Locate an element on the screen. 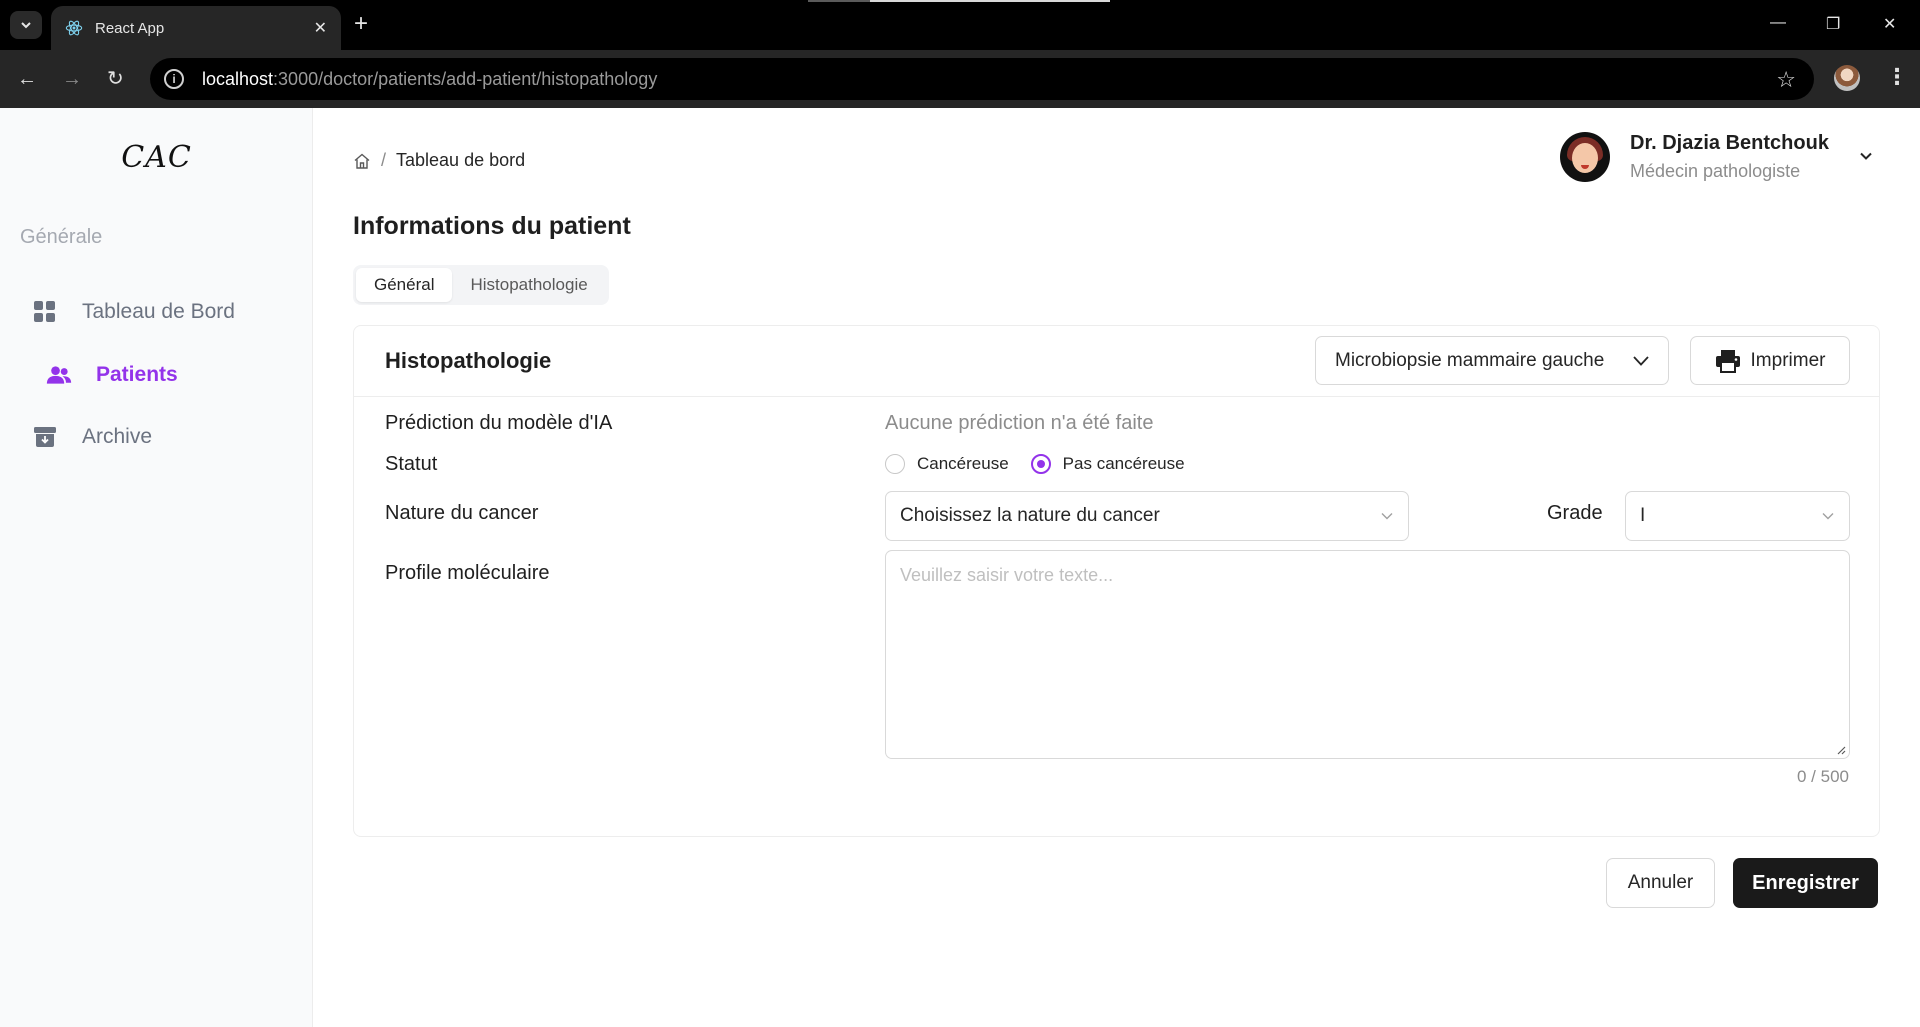 The image size is (1920, 1027). cancel-button: Annuler is located at coordinates (1660, 883).